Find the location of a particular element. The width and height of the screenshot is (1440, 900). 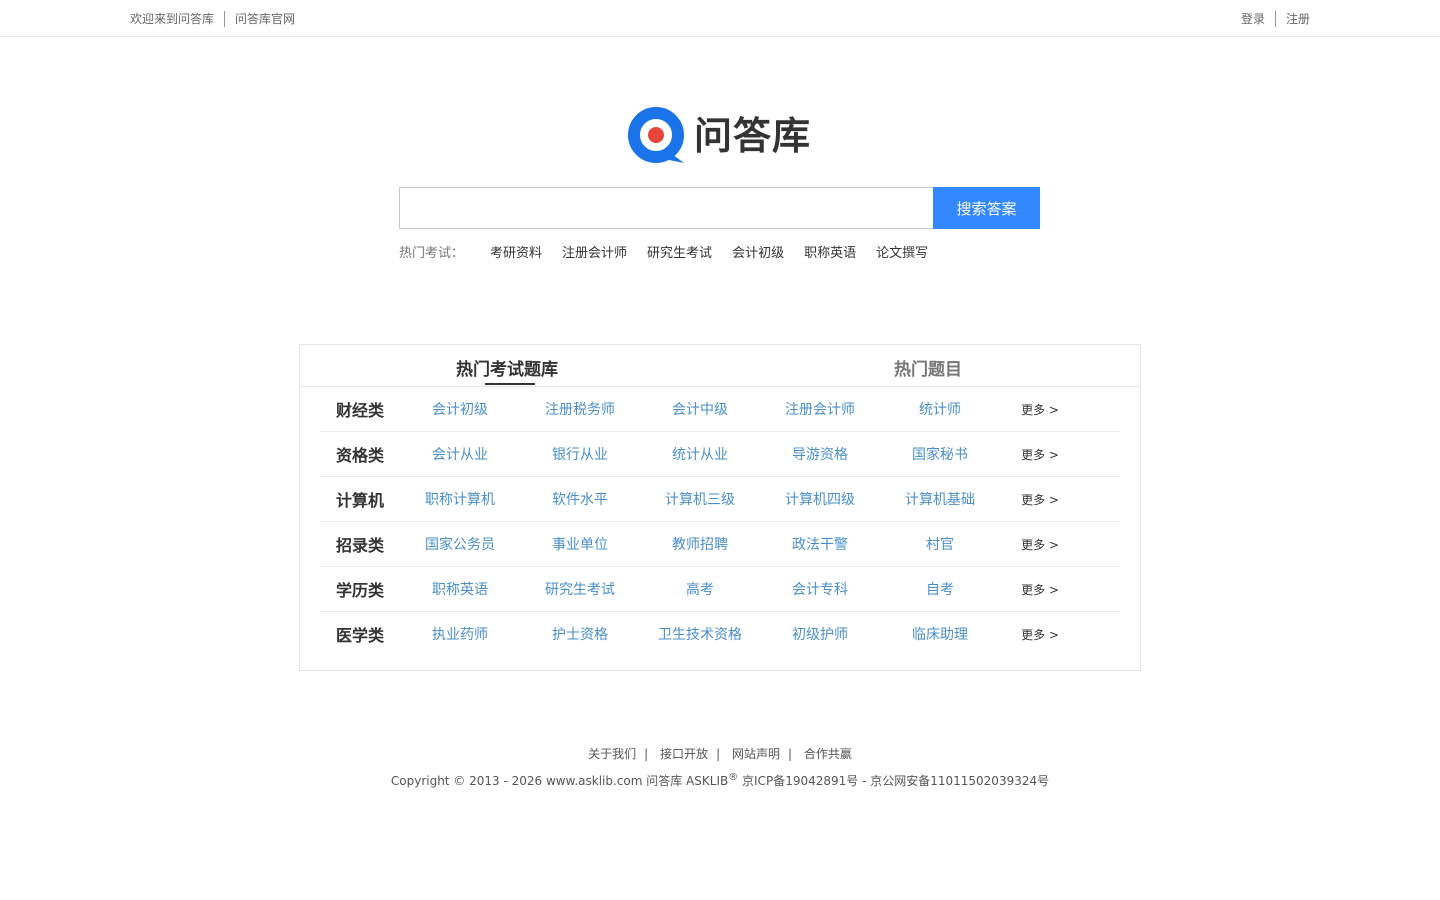

category-row: 资格类 会计从业 银行从业 统计从业 导游资格 国家秘书 更多 > is located at coordinates (720, 454).